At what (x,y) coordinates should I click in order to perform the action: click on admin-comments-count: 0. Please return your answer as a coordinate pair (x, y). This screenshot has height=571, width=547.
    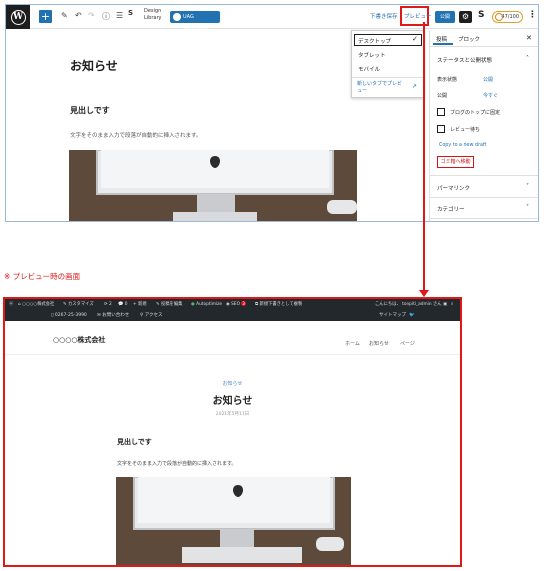
    Looking at the image, I should click on (126, 304).